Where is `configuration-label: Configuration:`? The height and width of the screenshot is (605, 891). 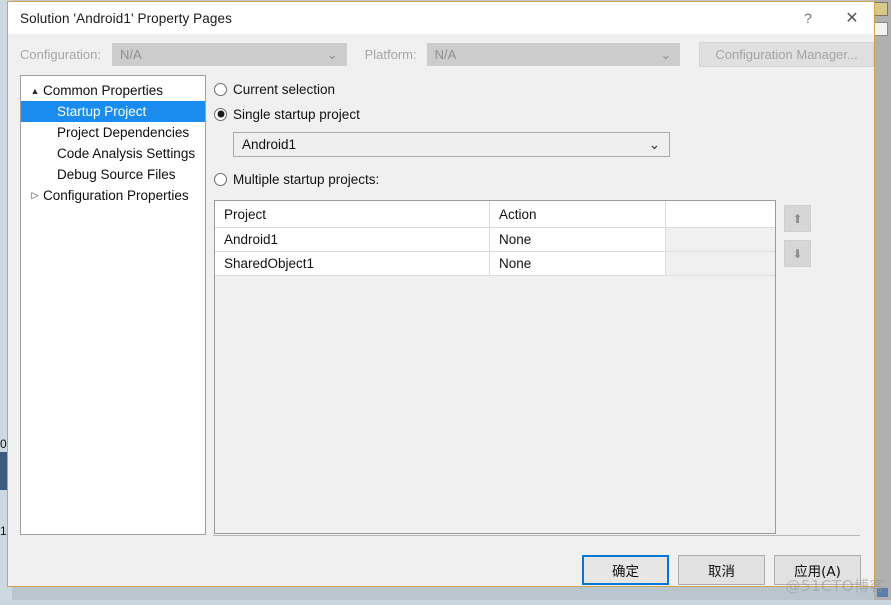
configuration-label: Configuration: is located at coordinates (60, 54).